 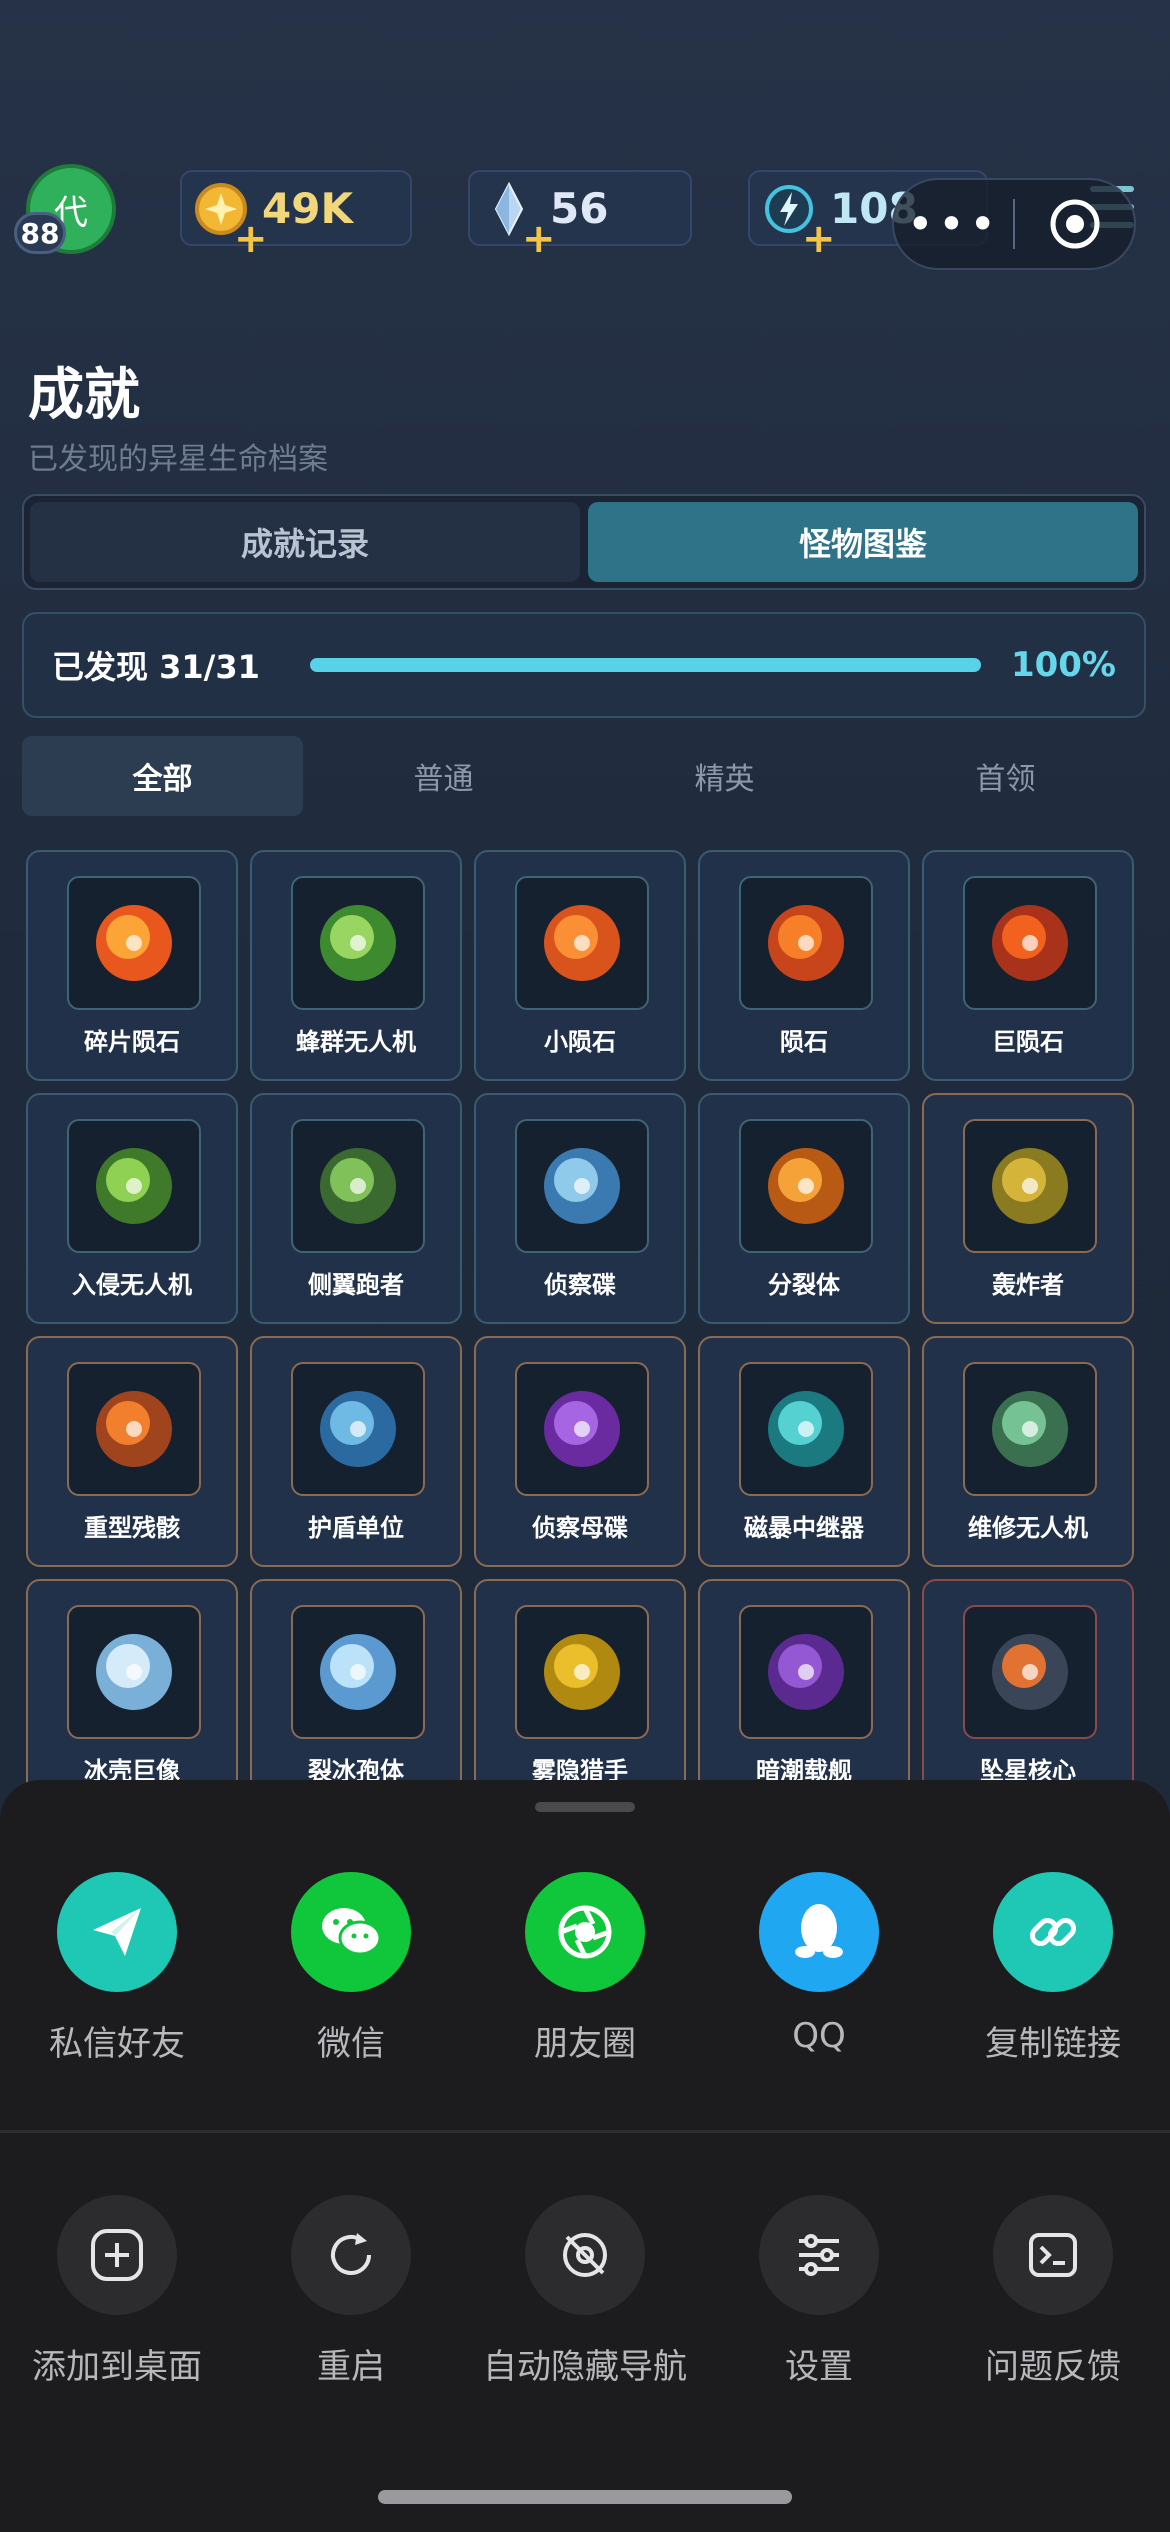 I want to click on splitter-icon, so click(x=806, y=1186).